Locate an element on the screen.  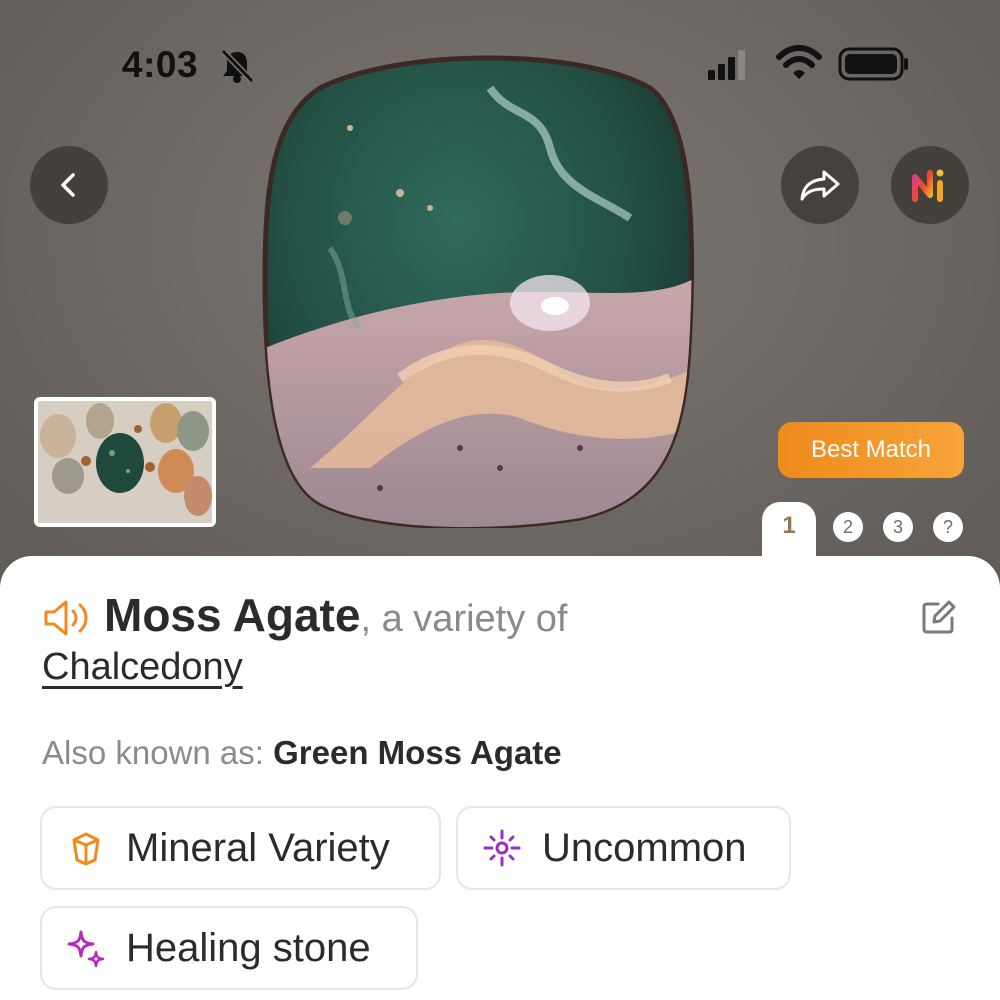
back-button is located at coordinates (69, 185).